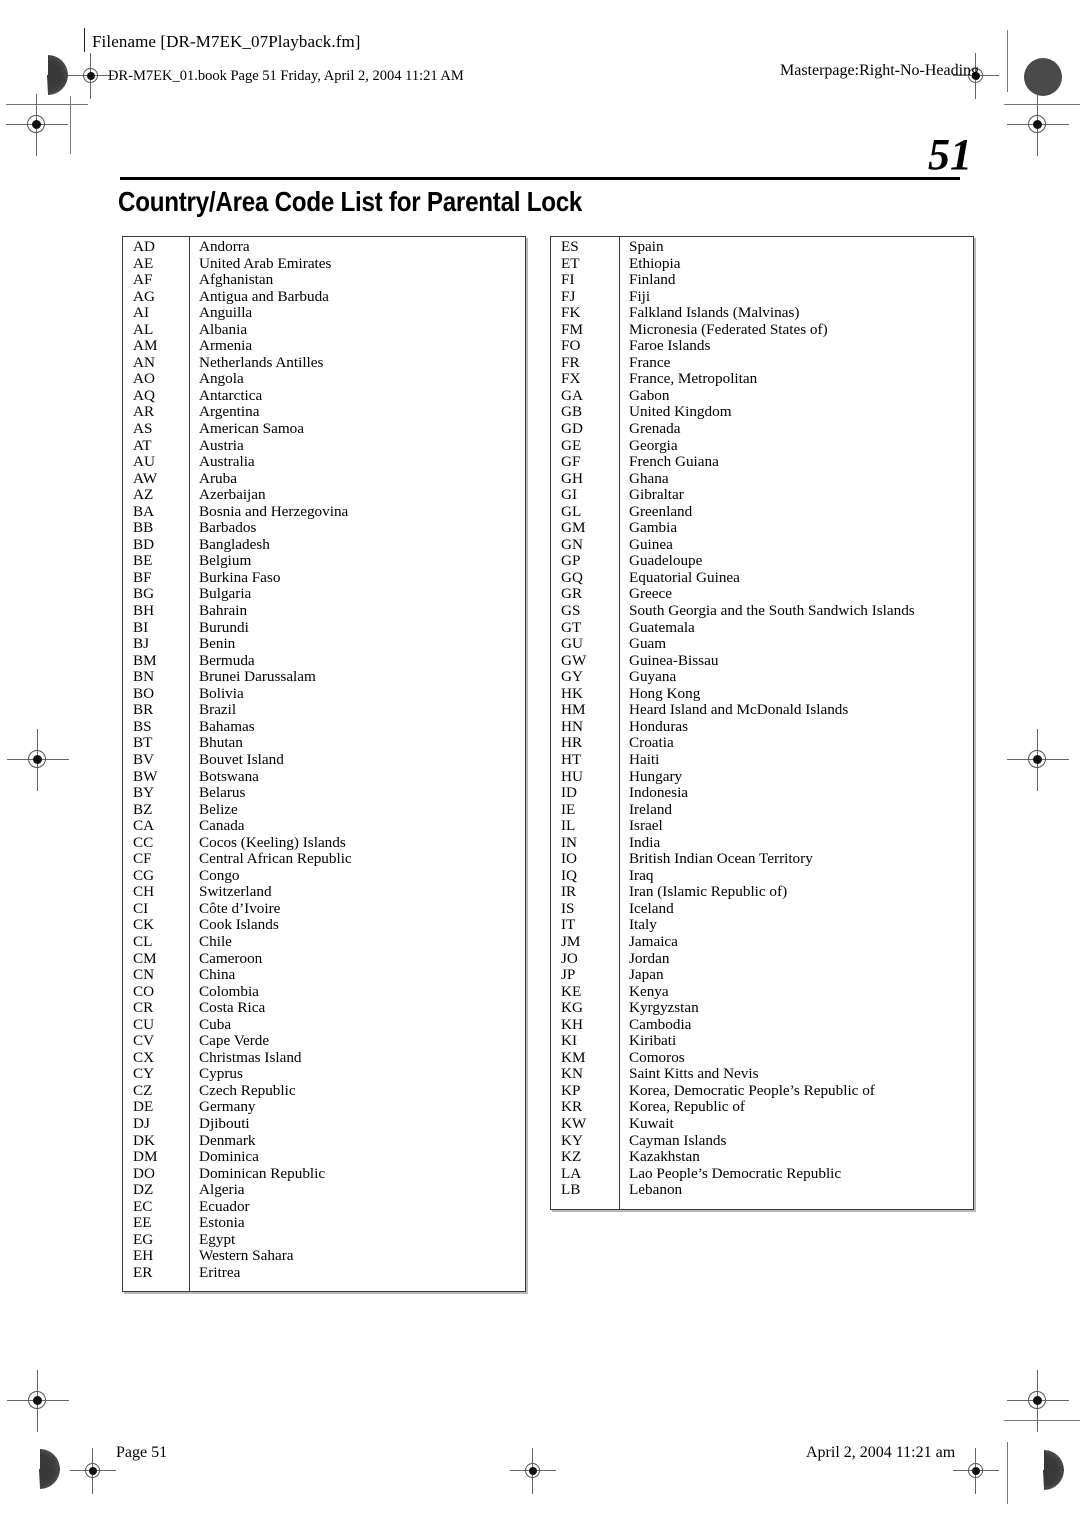  What do you see at coordinates (143, 842) in the screenshot?
I see `country-code: CC` at bounding box center [143, 842].